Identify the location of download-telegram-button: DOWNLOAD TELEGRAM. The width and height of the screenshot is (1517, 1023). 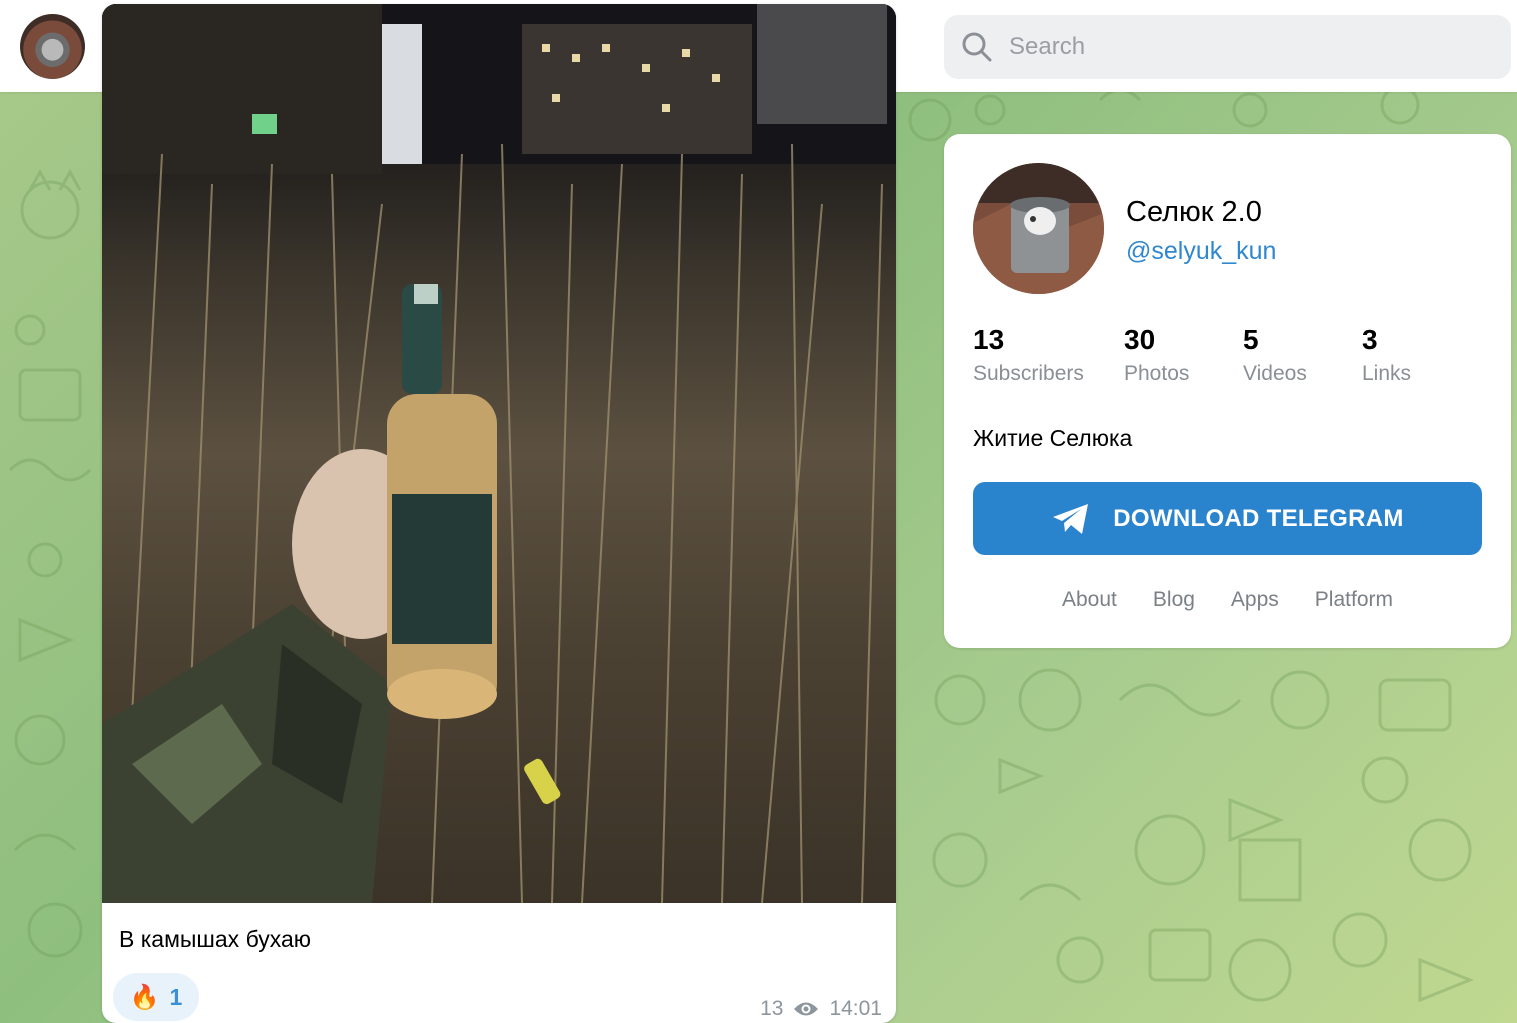
(1227, 518).